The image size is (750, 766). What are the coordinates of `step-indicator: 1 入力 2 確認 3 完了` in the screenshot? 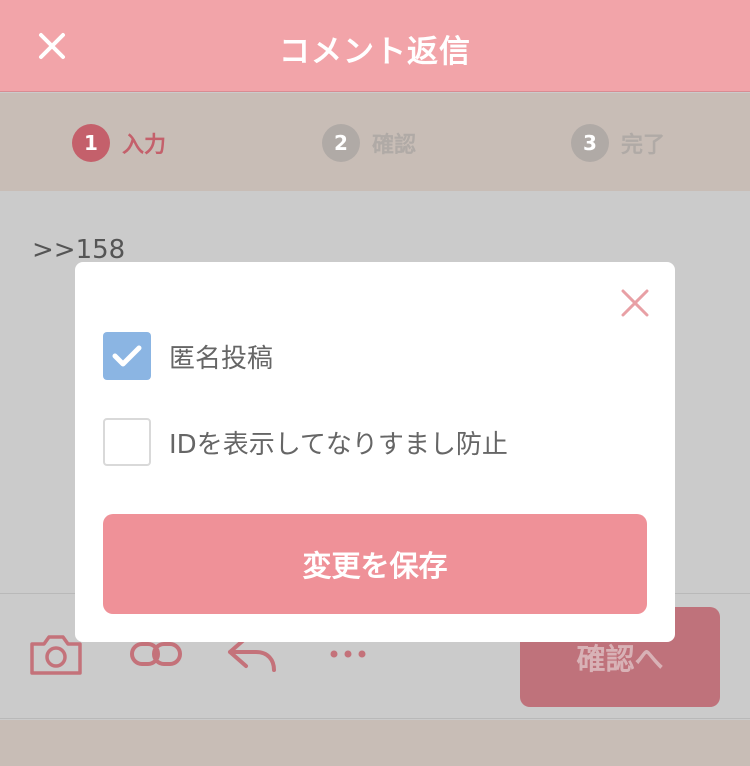 It's located at (375, 142).